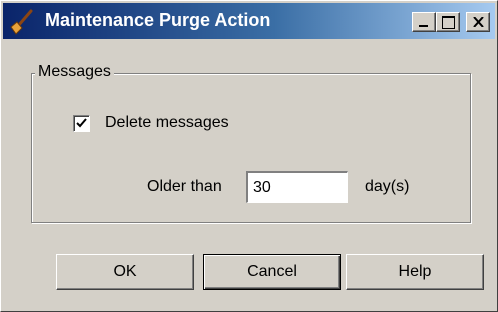  I want to click on maximize-icon, so click(448, 22).